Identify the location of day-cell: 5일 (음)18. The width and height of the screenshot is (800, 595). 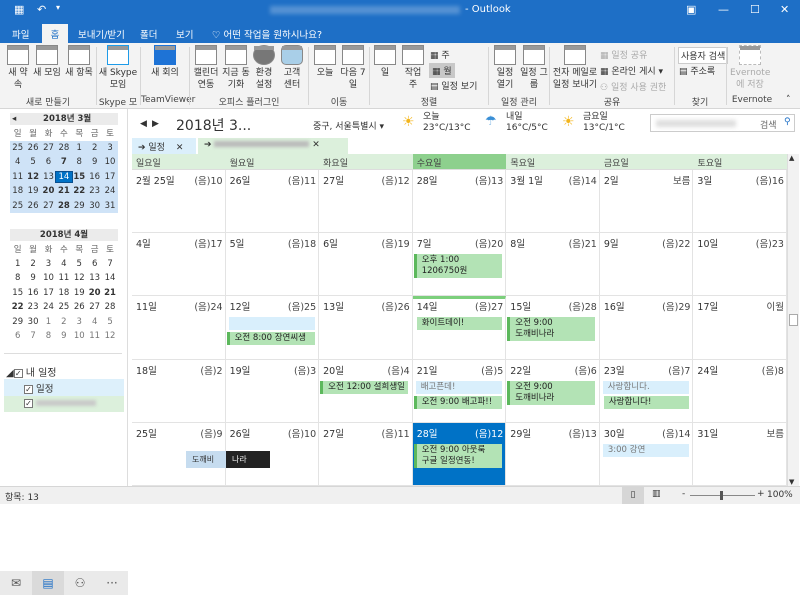
(272, 265).